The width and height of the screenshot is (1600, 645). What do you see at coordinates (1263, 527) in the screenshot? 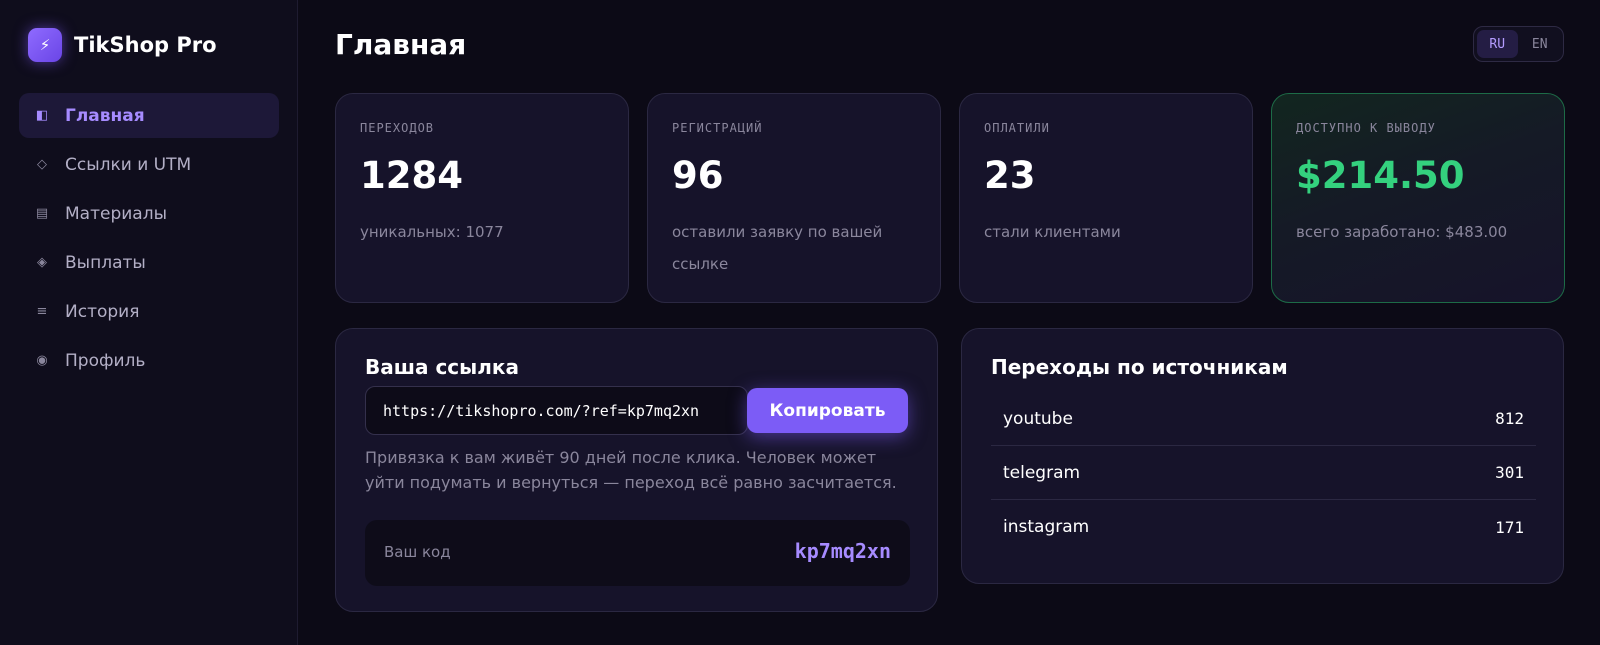
I see `source-row: instagram 171` at bounding box center [1263, 527].